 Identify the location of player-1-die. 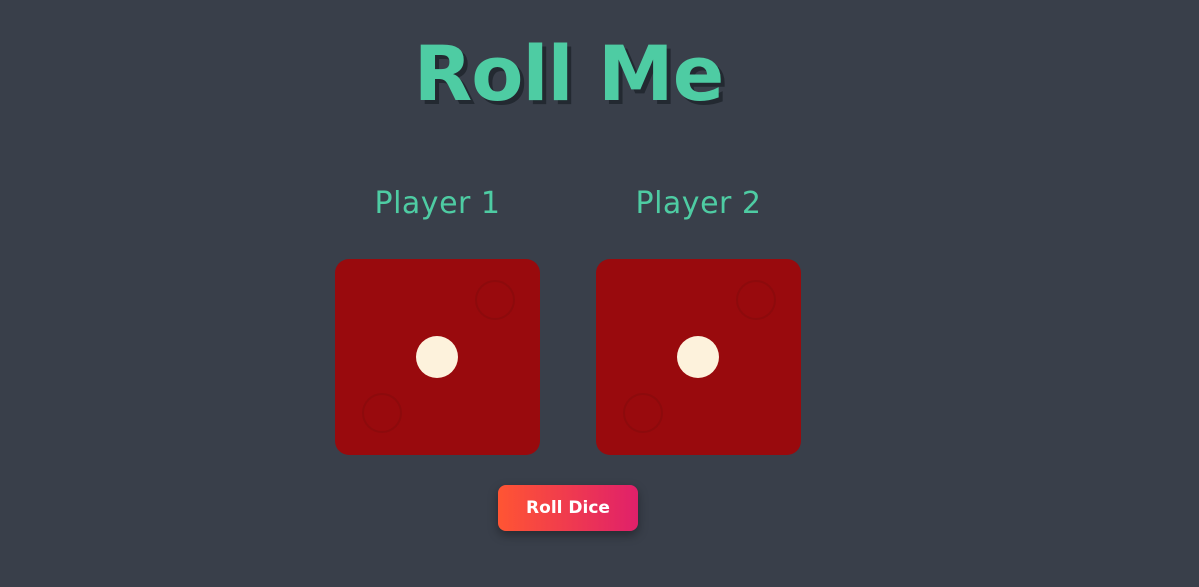
(437, 357).